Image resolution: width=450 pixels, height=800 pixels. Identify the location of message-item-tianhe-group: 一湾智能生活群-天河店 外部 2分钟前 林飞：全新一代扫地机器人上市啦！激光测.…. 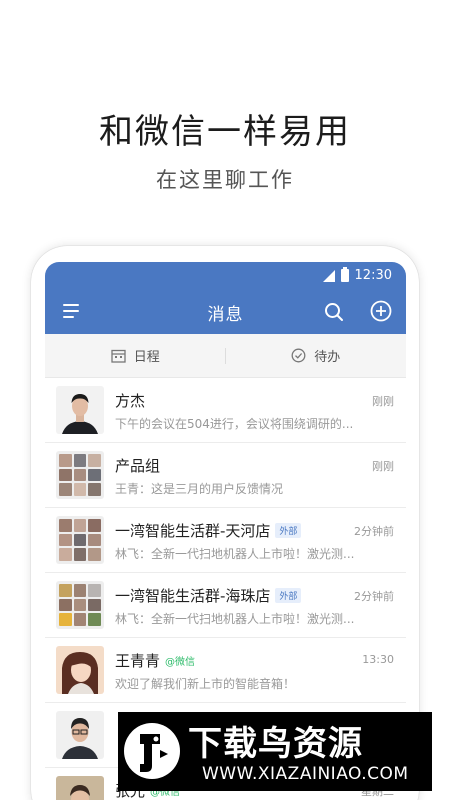
(225, 540).